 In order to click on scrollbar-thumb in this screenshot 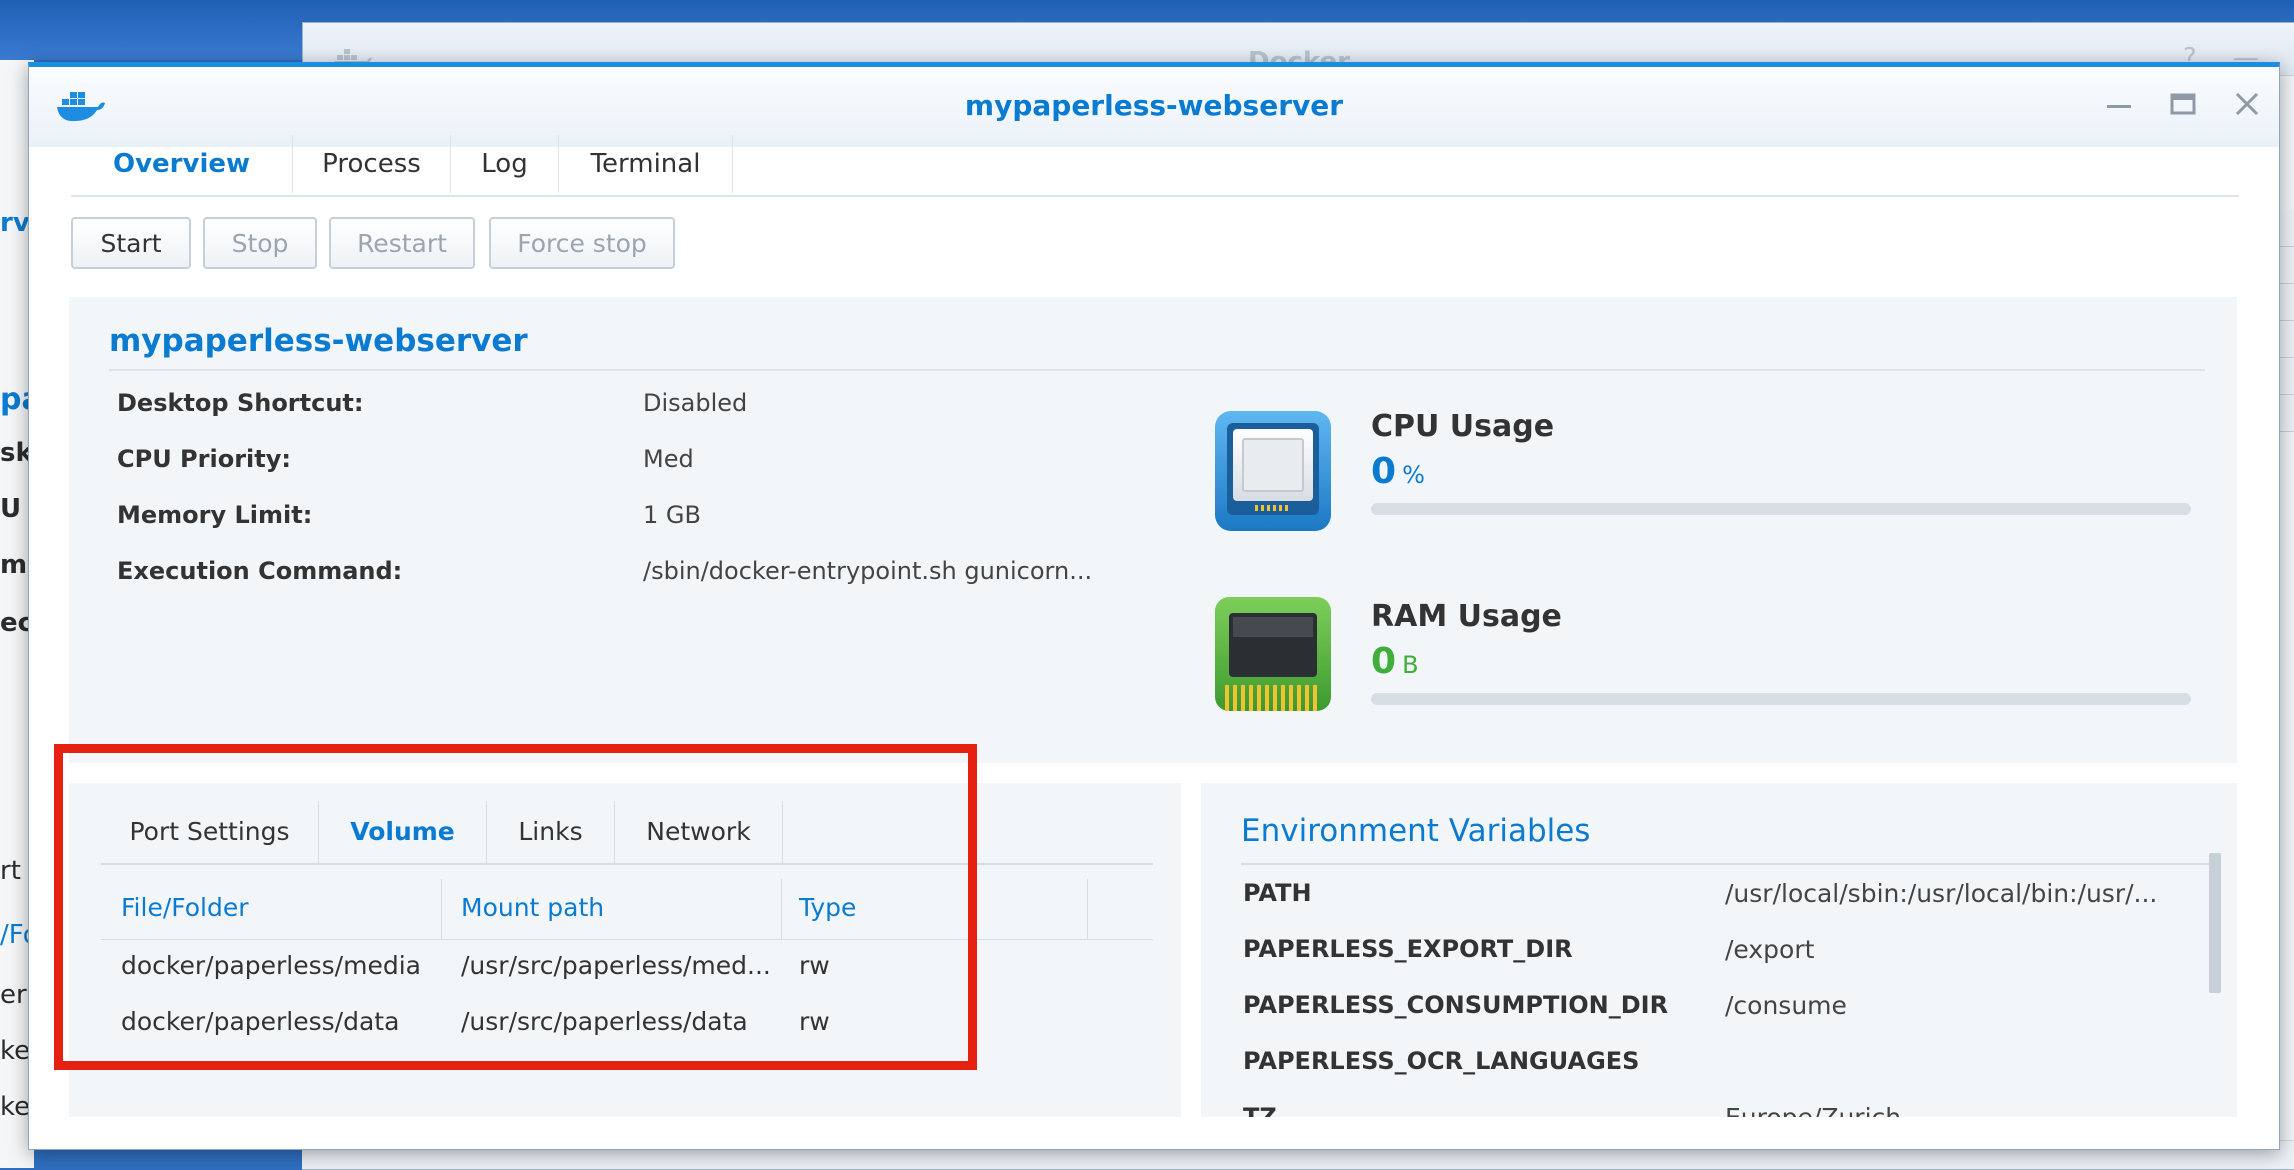, I will do `click(2215, 923)`.